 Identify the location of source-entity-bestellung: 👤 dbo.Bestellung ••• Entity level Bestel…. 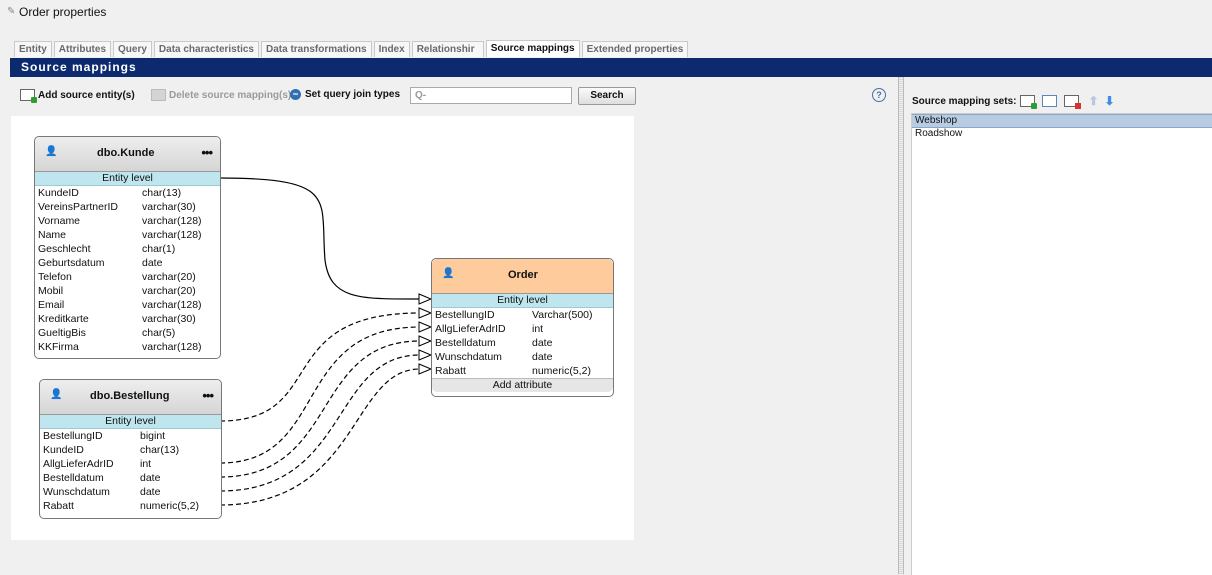
(130, 449).